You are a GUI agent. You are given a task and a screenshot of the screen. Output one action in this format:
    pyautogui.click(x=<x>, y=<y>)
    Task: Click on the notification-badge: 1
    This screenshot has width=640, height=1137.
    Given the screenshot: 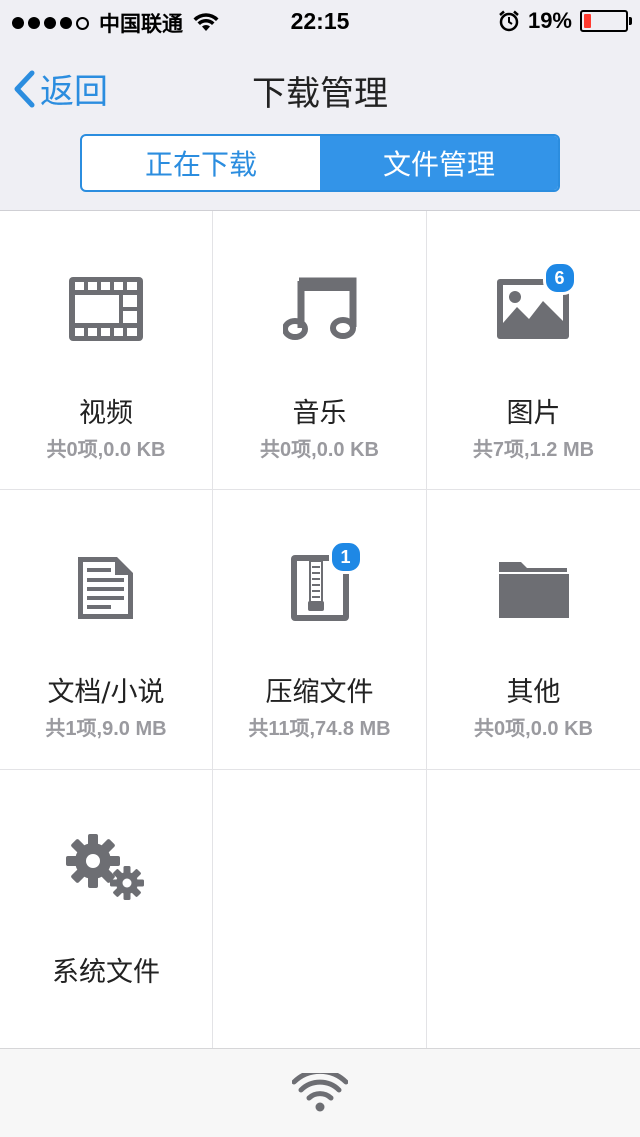 What is the action you would take?
    pyautogui.click(x=345, y=557)
    